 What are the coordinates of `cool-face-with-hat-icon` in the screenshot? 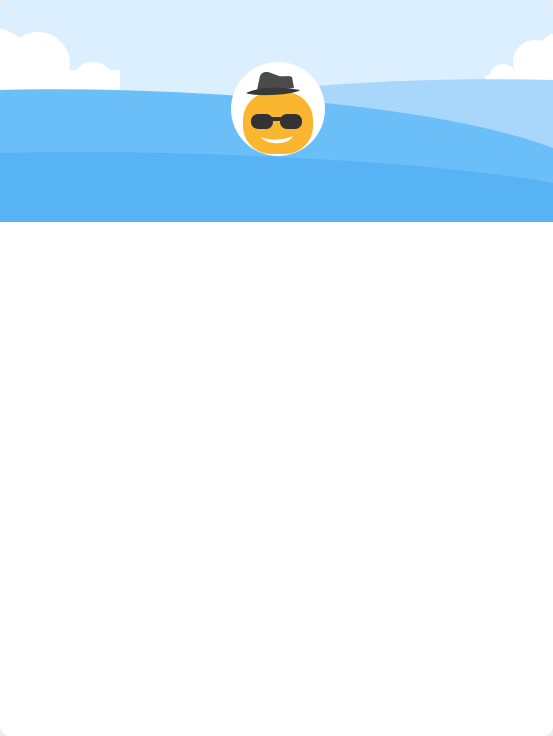 It's located at (278, 113).